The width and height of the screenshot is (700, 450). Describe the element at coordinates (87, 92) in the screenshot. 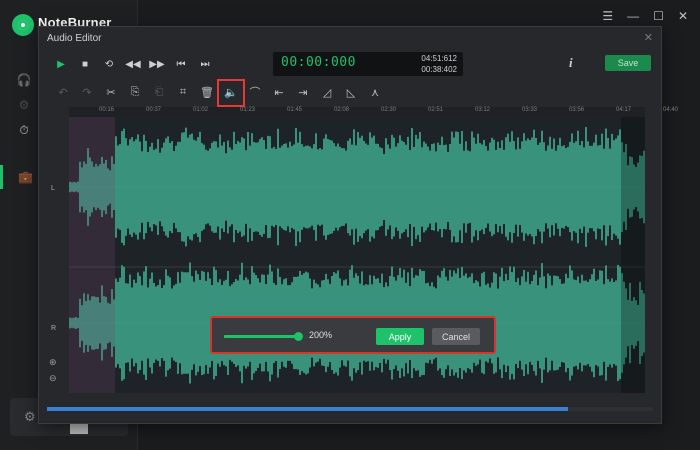

I see `redo-icon: ↷` at that location.